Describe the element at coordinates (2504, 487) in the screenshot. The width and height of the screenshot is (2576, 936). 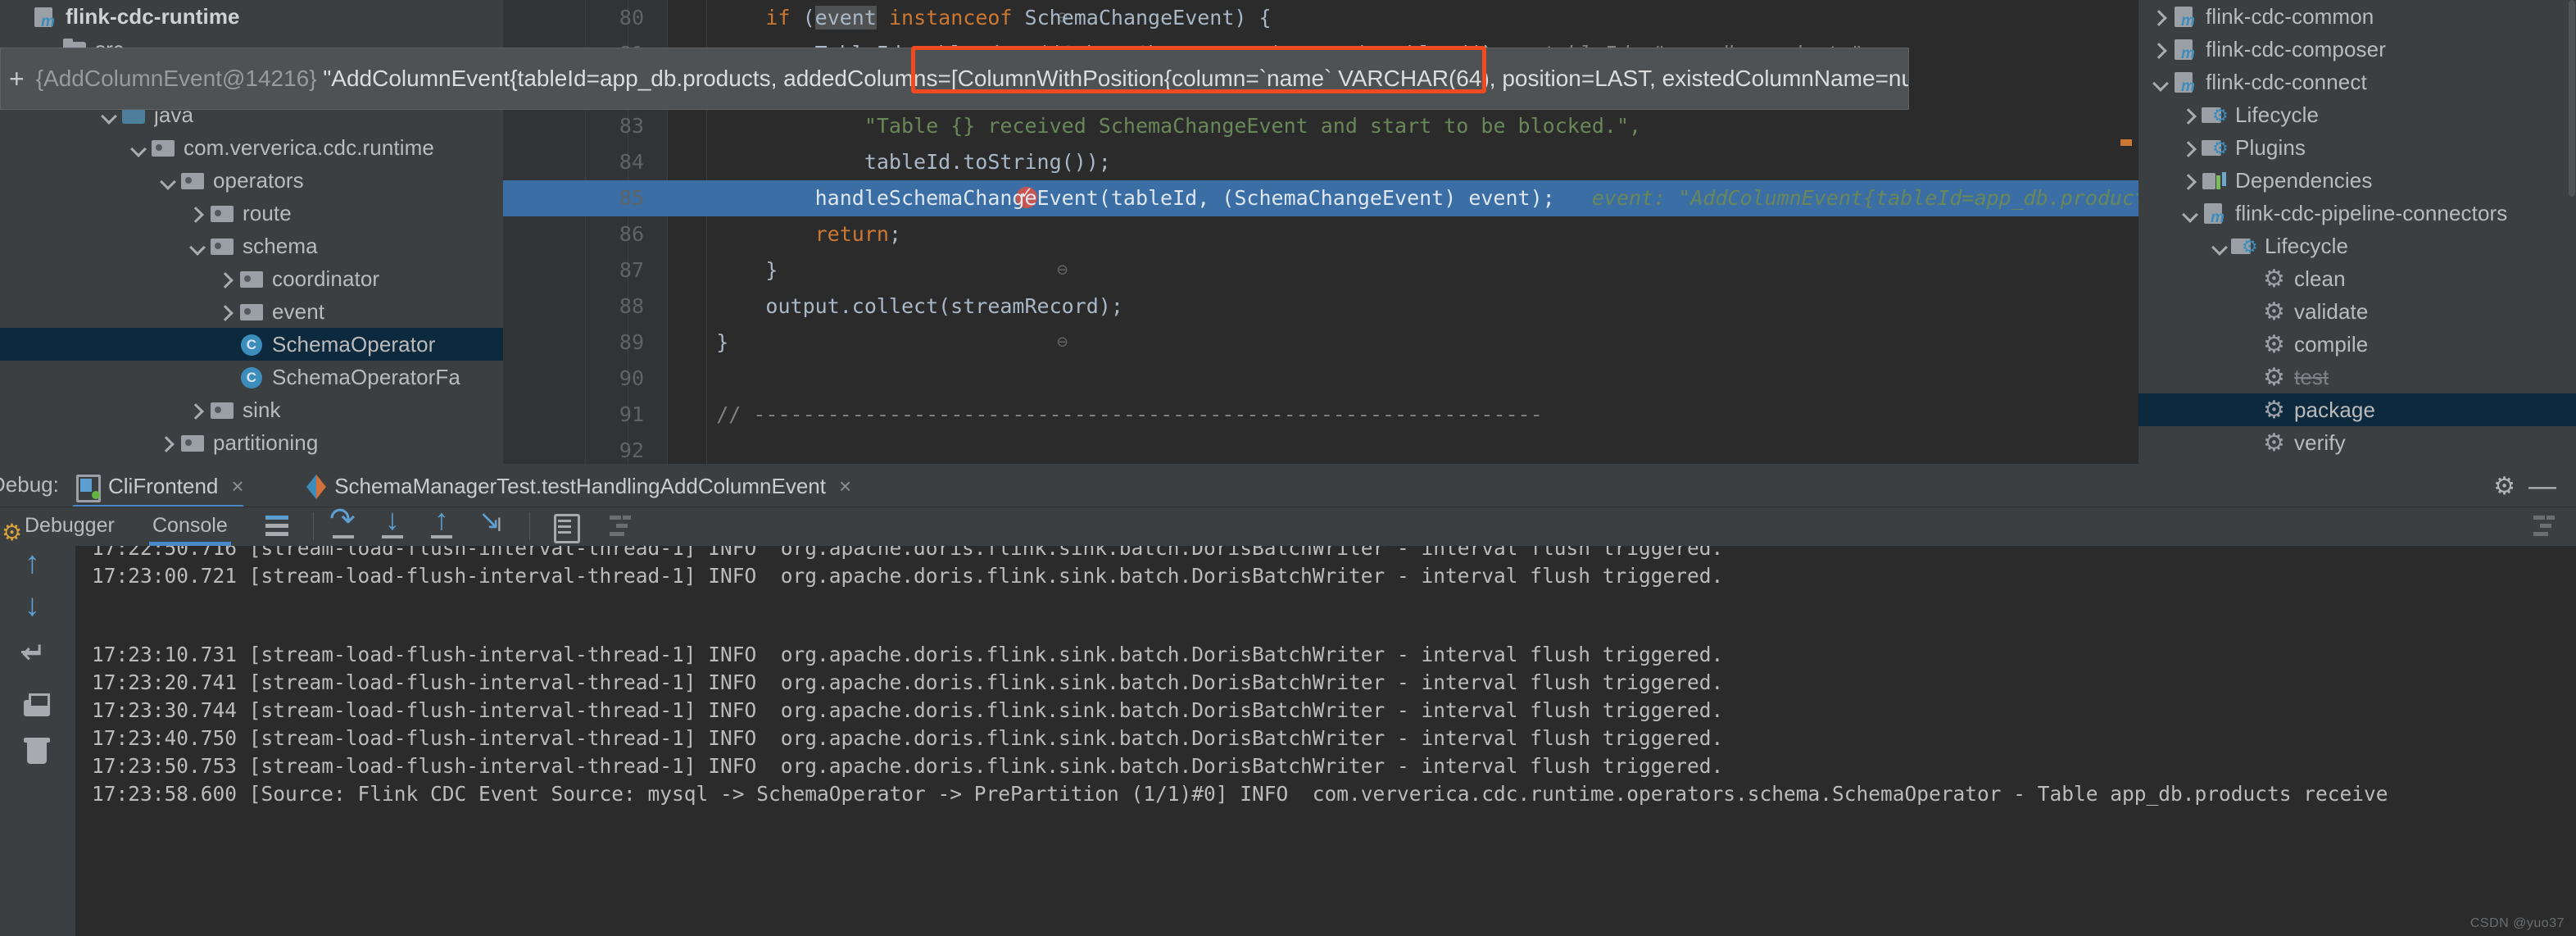
I see `gear-icon: ⚙` at that location.